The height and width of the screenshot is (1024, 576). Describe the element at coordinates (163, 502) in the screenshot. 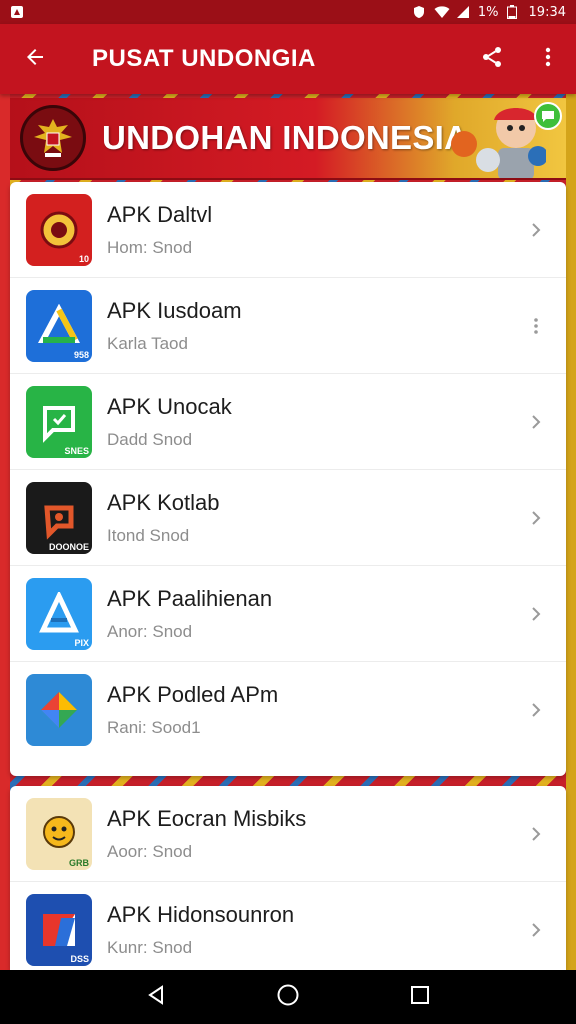

I see `list-item-title: APK Kotlab` at that location.